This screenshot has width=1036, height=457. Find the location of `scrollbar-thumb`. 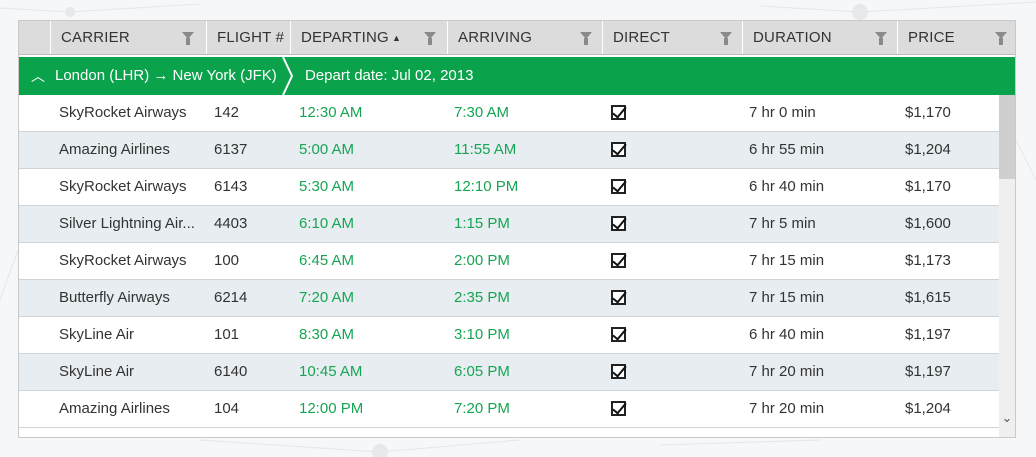

scrollbar-thumb is located at coordinates (1007, 137).